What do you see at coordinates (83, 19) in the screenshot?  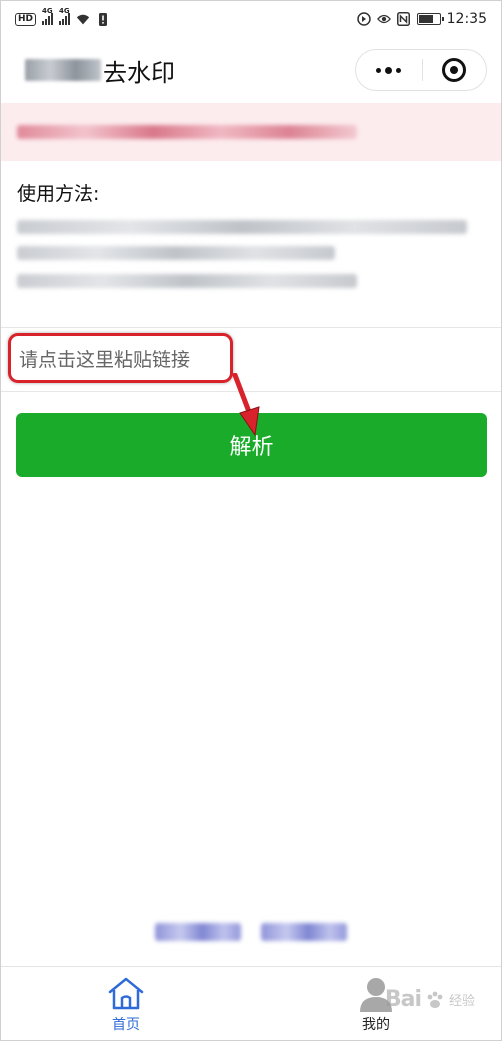 I see `wifi-icon` at bounding box center [83, 19].